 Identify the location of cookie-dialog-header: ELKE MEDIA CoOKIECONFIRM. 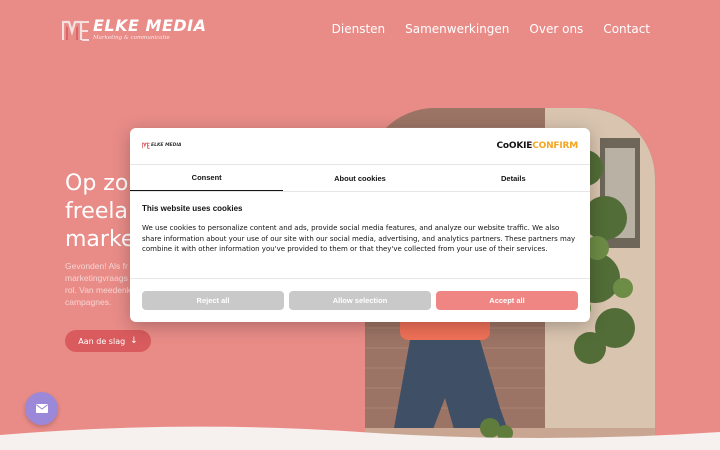
(360, 146).